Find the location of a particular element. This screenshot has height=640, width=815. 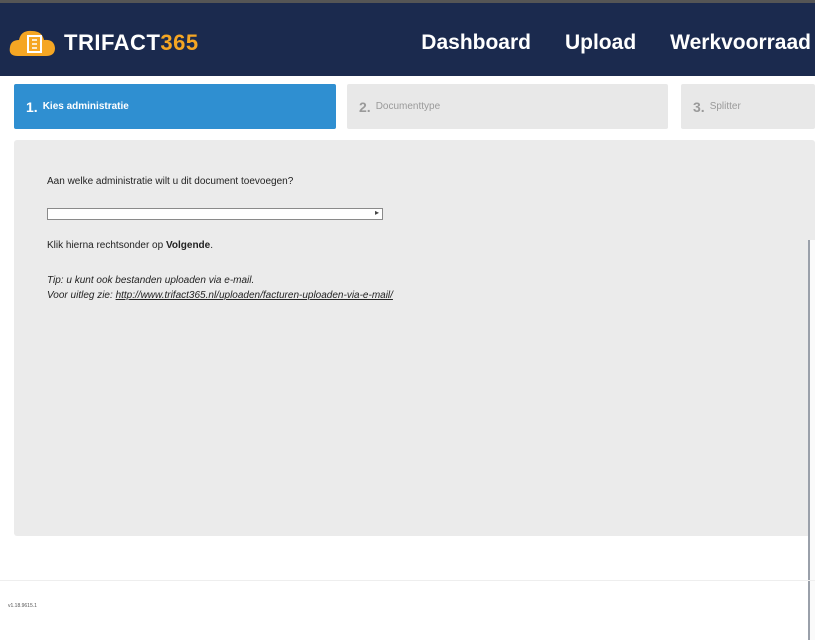

administration-select: ▸ is located at coordinates (215, 214).